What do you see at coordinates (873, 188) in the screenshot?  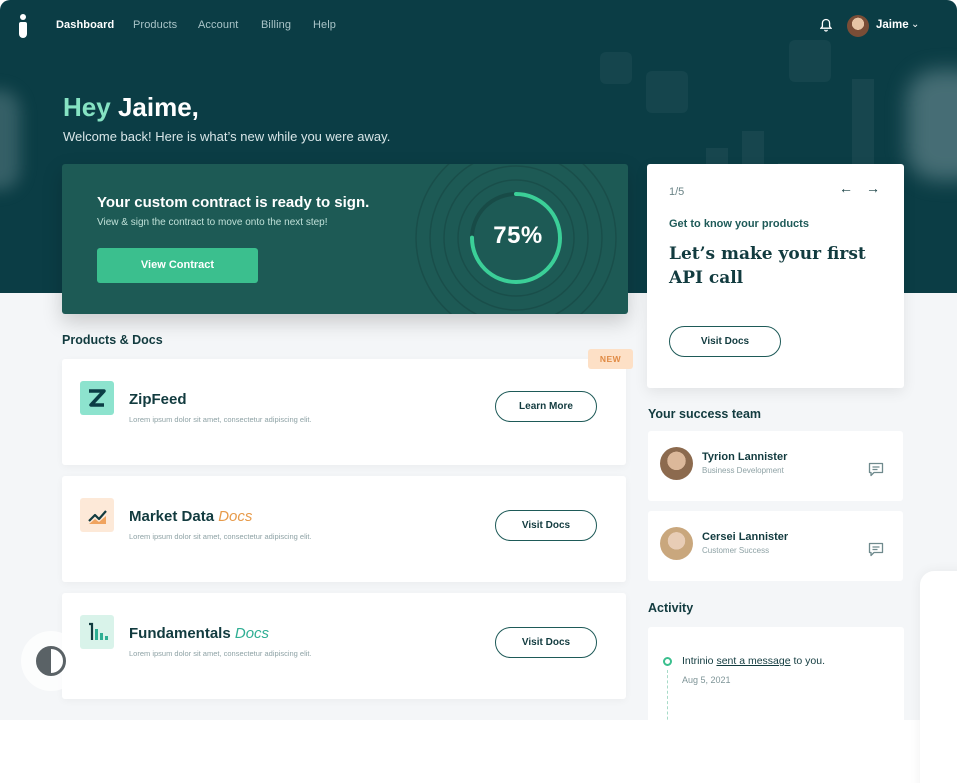 I see `arrow-right-icon: →` at bounding box center [873, 188].